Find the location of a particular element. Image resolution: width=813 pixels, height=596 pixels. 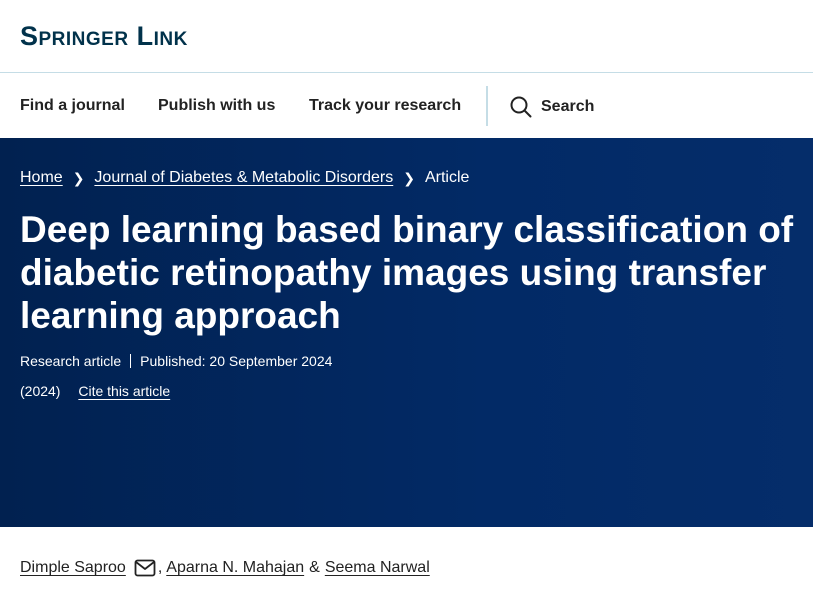

search-icon is located at coordinates (521, 107).